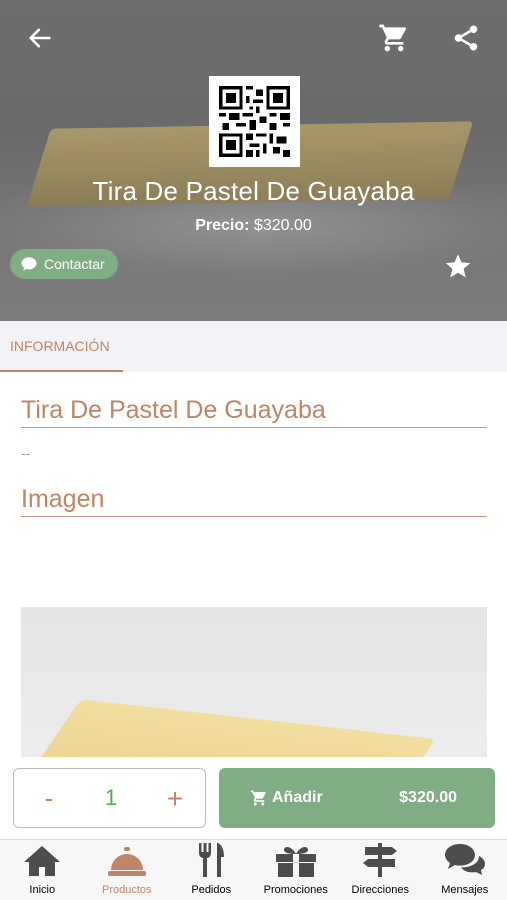 The image size is (507, 900). I want to click on cloche-icon, so click(126, 861).